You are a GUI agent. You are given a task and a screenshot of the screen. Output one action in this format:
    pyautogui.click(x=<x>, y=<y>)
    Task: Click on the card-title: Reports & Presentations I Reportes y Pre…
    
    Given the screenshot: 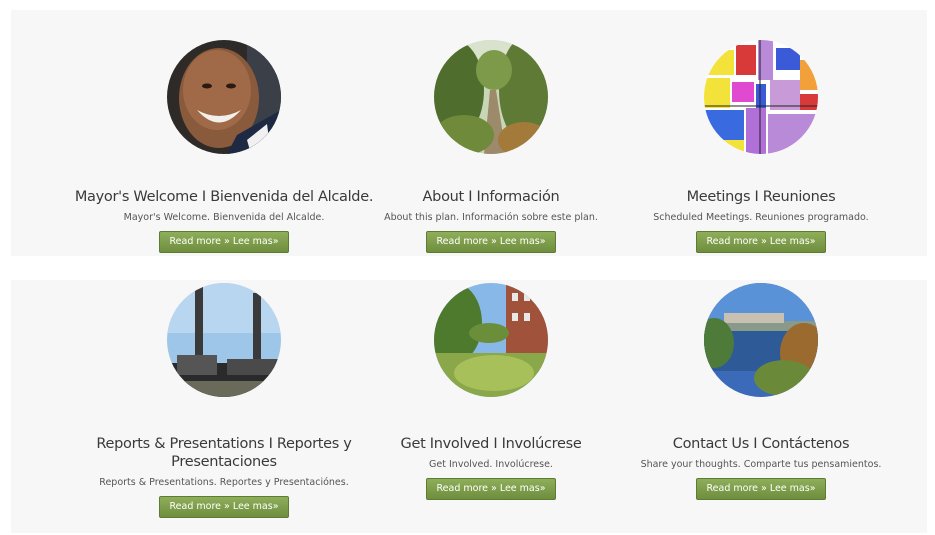 What is the action you would take?
    pyautogui.click(x=224, y=453)
    